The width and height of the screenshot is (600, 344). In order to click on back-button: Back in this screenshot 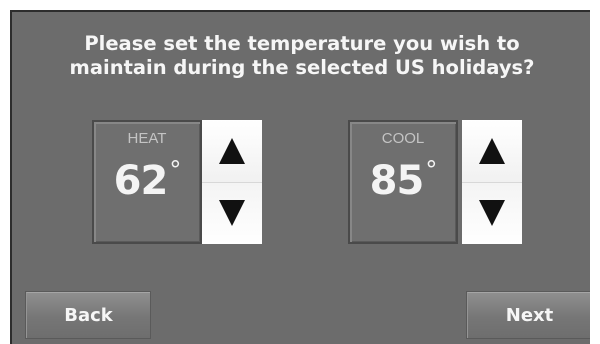, I will do `click(88, 315)`.